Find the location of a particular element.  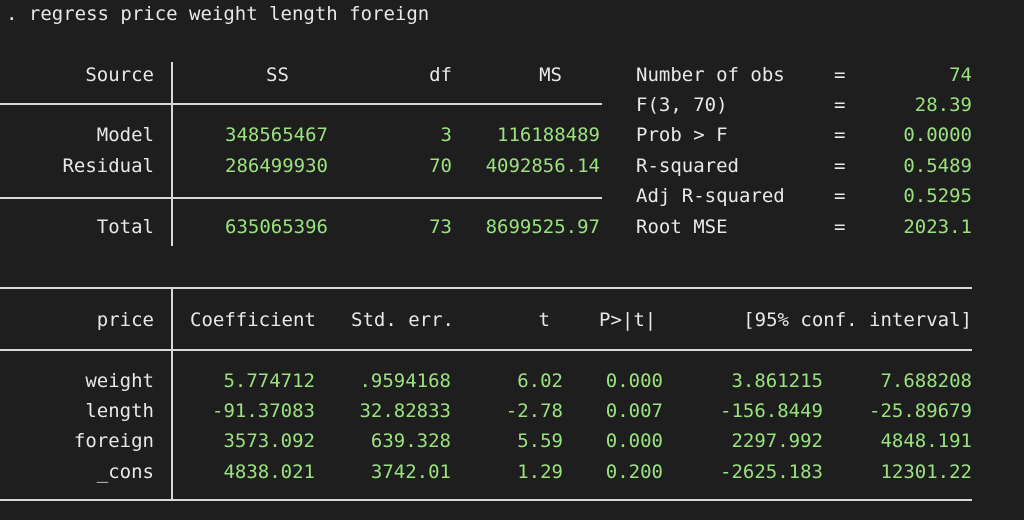

coef-header-coef: Coefficient is located at coordinates (253, 320).